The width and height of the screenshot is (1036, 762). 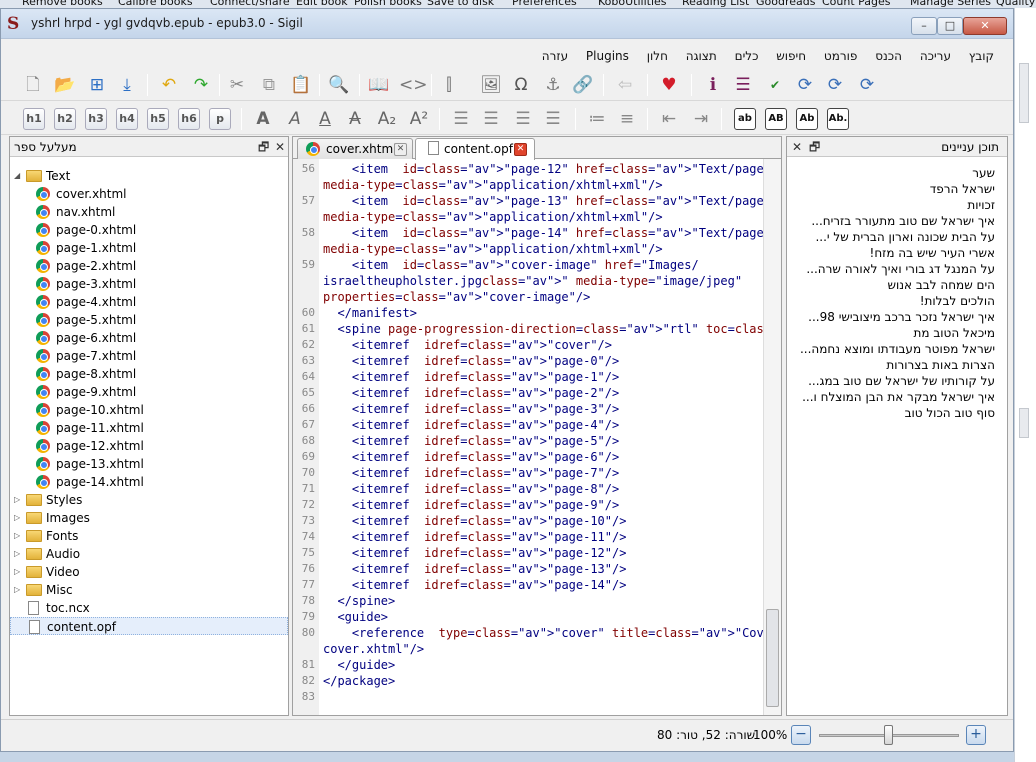 I want to click on find-replace-icon: 🔍, so click(x=339, y=85).